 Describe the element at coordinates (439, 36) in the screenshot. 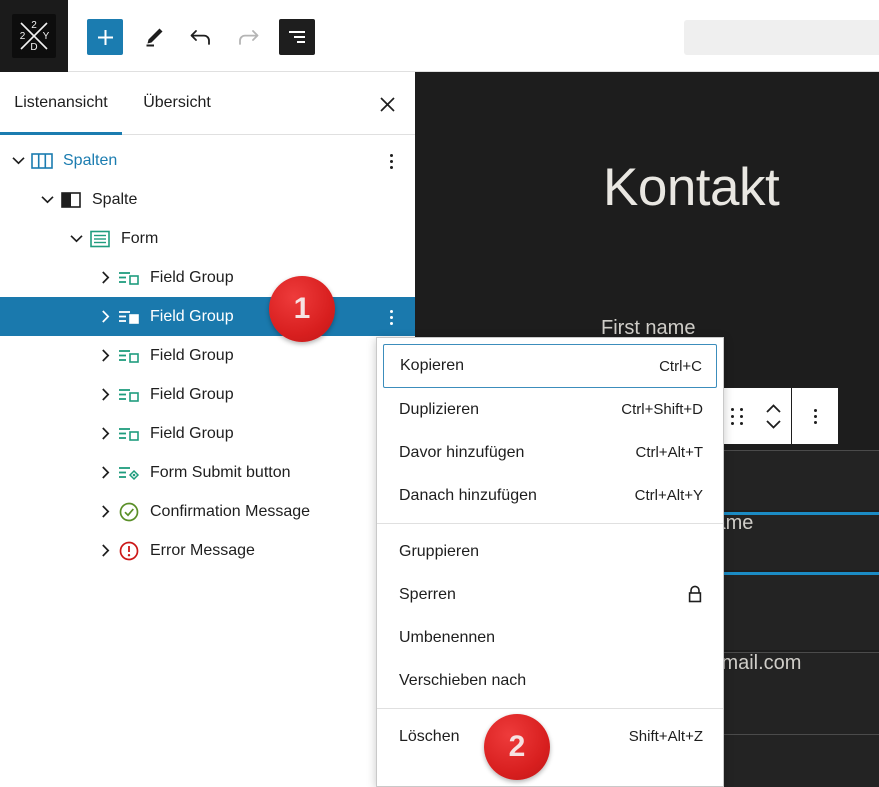

I see `top-toolbar: 2 2 Y D` at that location.